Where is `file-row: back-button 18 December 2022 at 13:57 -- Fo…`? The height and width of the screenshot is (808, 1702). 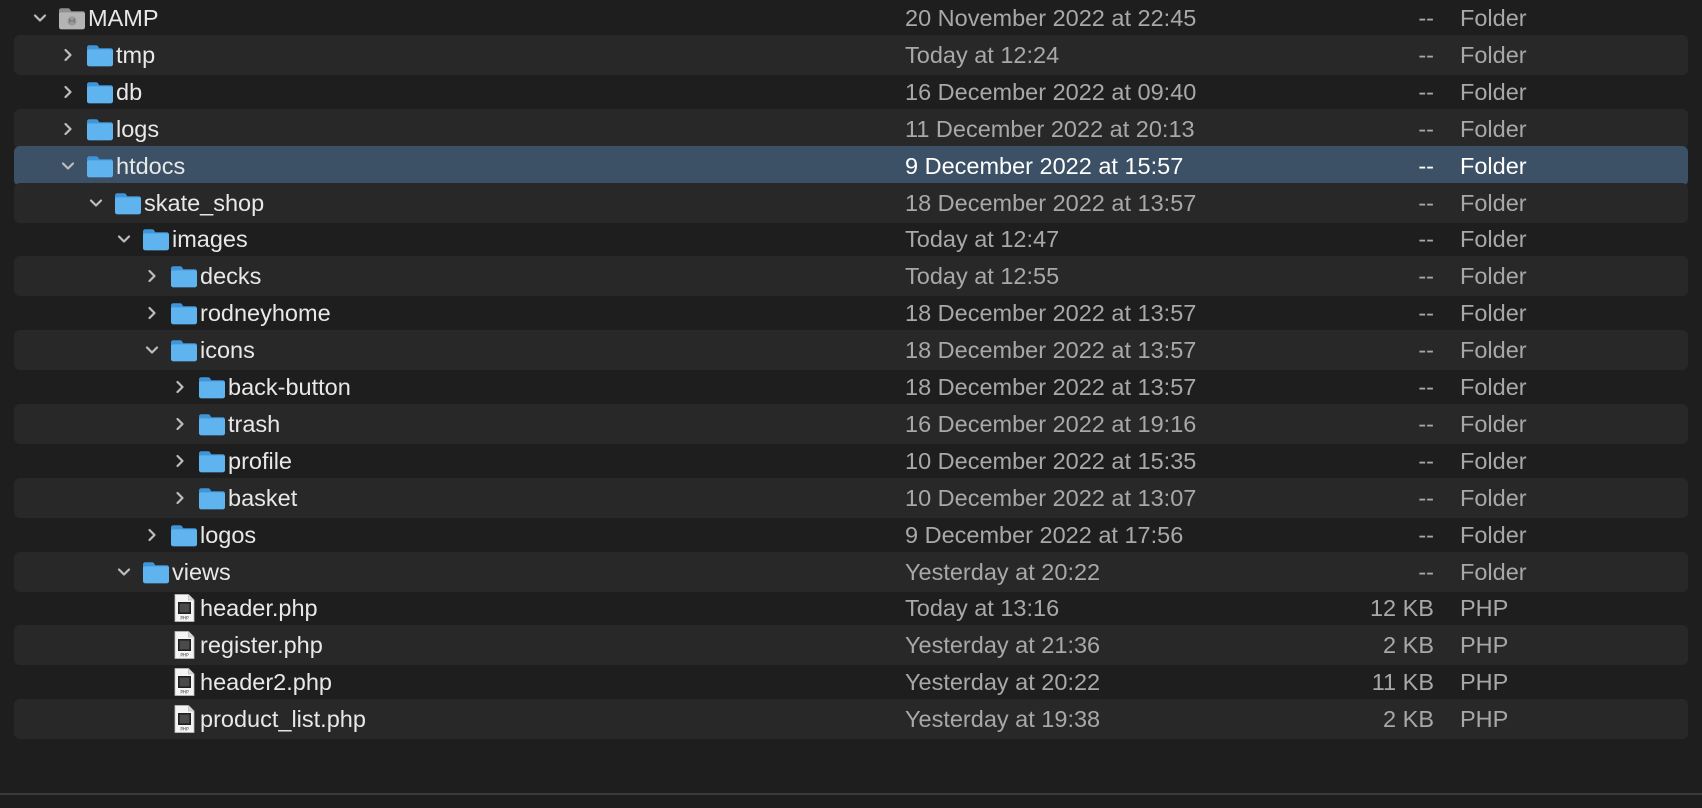 file-row: back-button 18 December 2022 at 13:57 -- Fo… is located at coordinates (851, 387).